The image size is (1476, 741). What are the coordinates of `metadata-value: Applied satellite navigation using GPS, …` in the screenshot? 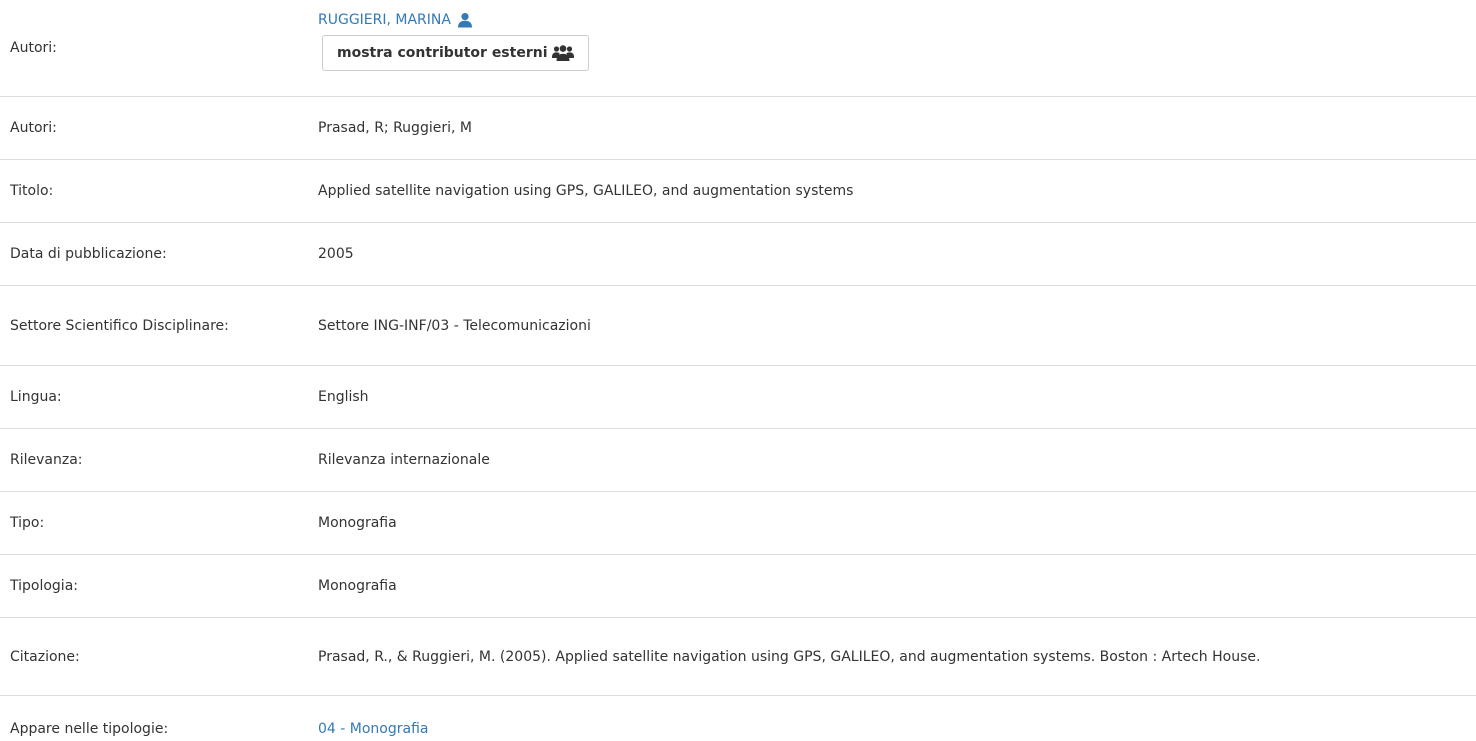 It's located at (892, 191).